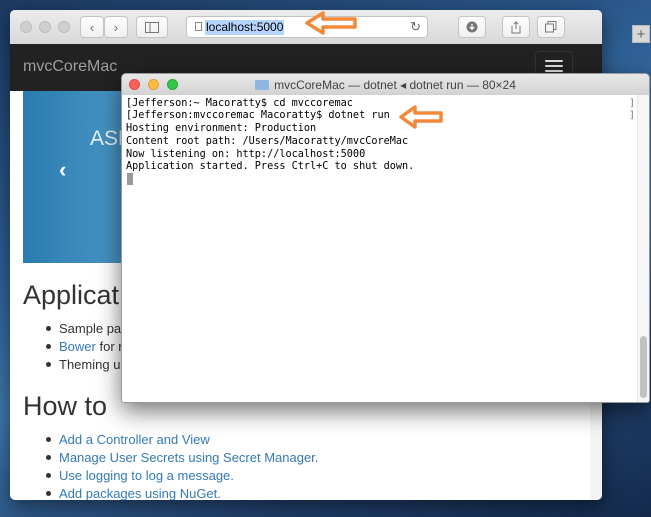 This screenshot has width=651, height=517. What do you see at coordinates (134, 439) in the screenshot?
I see `add-controller-link: Add a Controller and View` at bounding box center [134, 439].